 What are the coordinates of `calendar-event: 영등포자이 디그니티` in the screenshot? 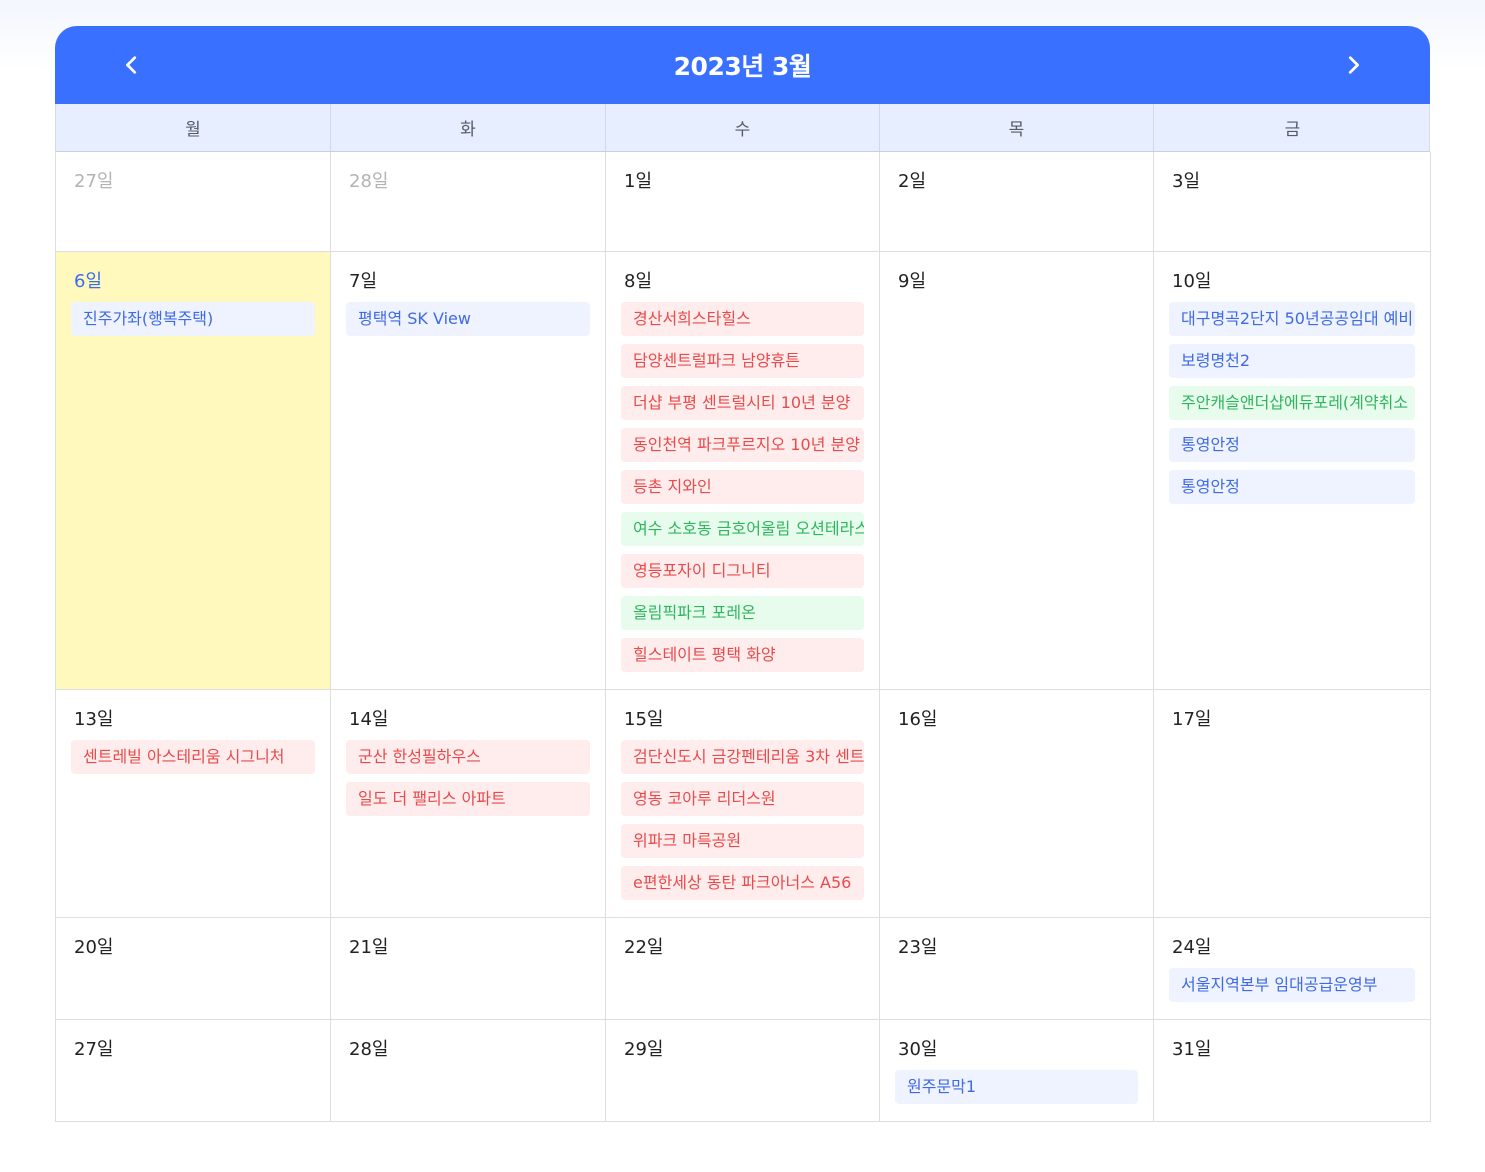 It's located at (742, 571).